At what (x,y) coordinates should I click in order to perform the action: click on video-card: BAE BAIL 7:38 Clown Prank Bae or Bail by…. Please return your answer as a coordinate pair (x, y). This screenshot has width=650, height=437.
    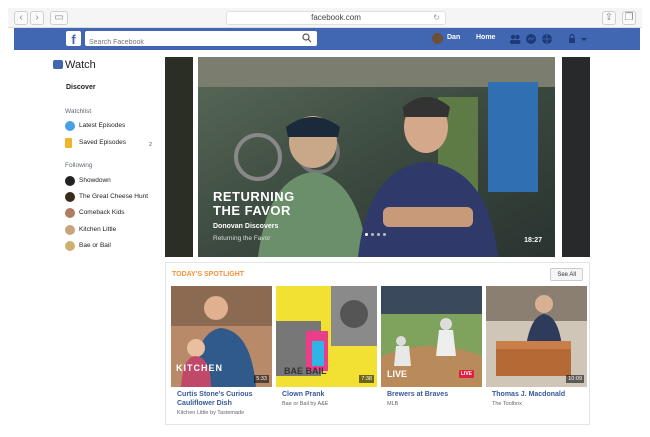
    Looking at the image, I should click on (326, 354).